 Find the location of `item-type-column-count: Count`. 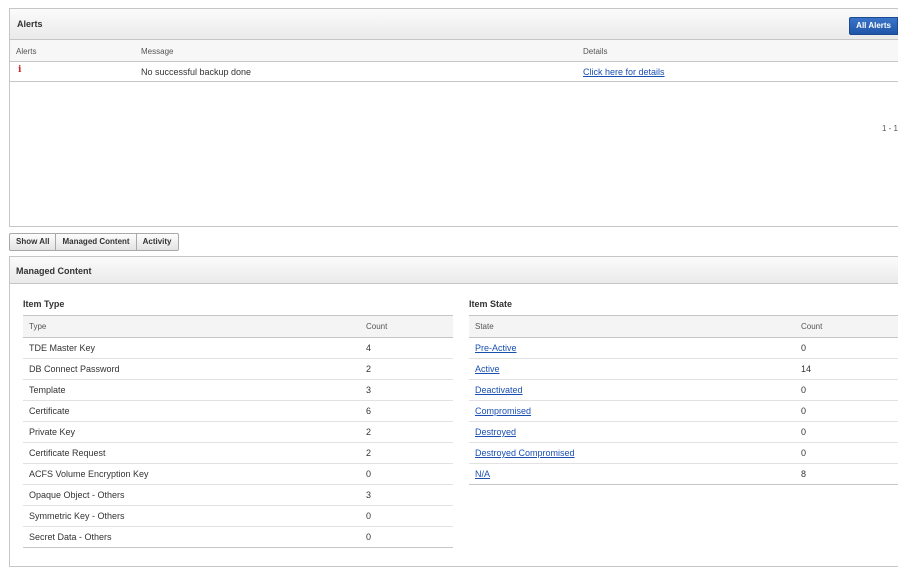

item-type-column-count: Count is located at coordinates (406, 326).